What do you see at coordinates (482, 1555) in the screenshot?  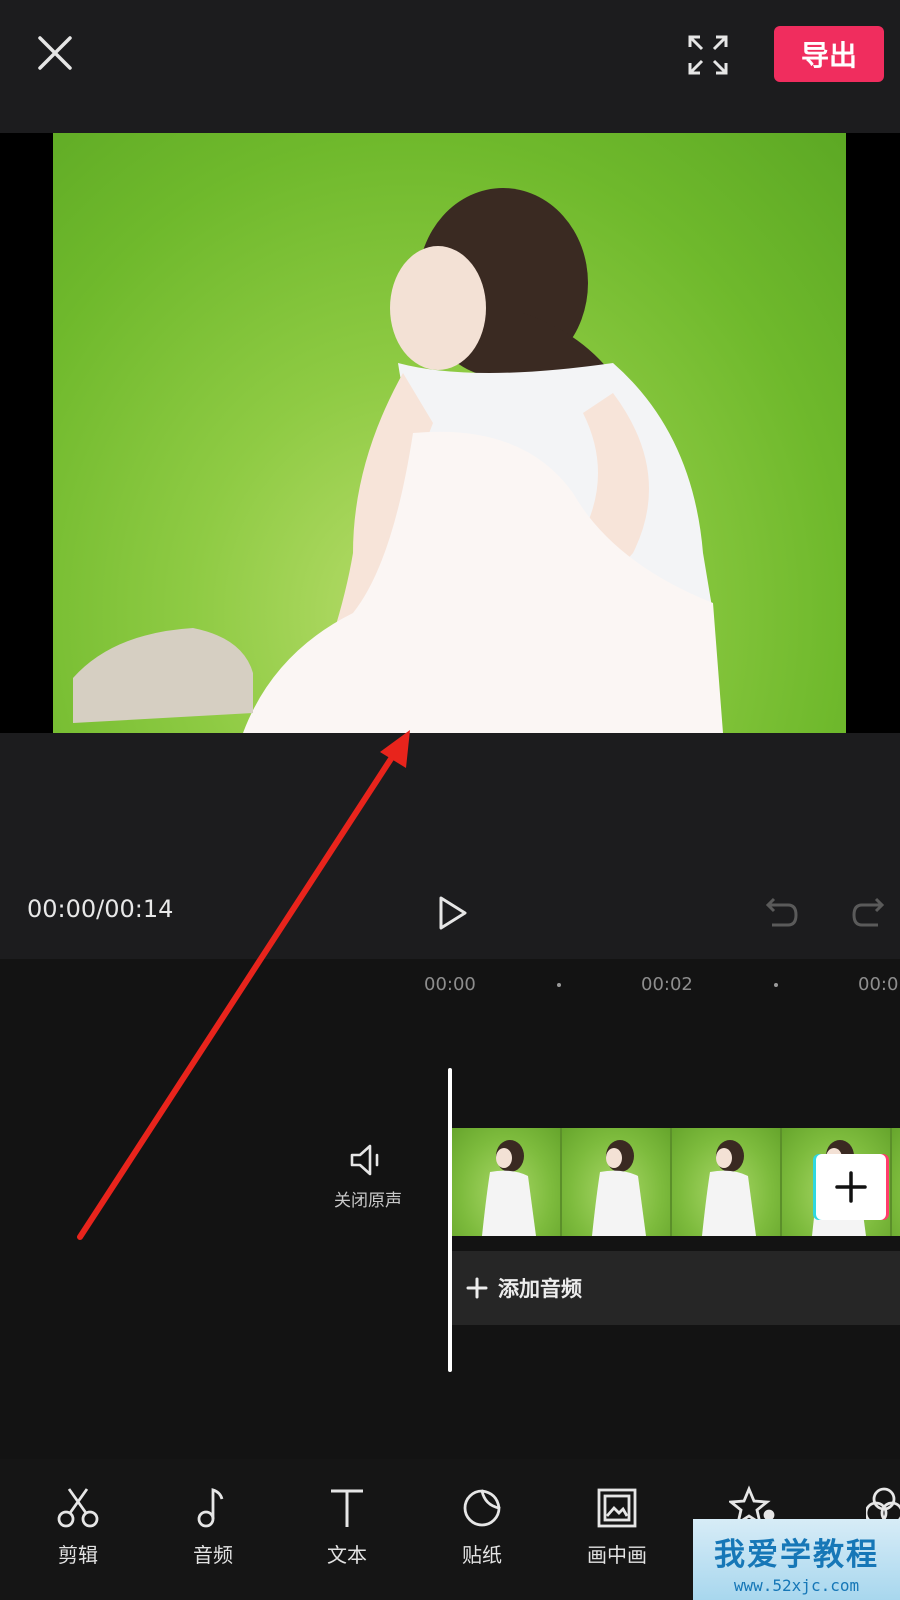 I see `tool-label: 贴纸` at bounding box center [482, 1555].